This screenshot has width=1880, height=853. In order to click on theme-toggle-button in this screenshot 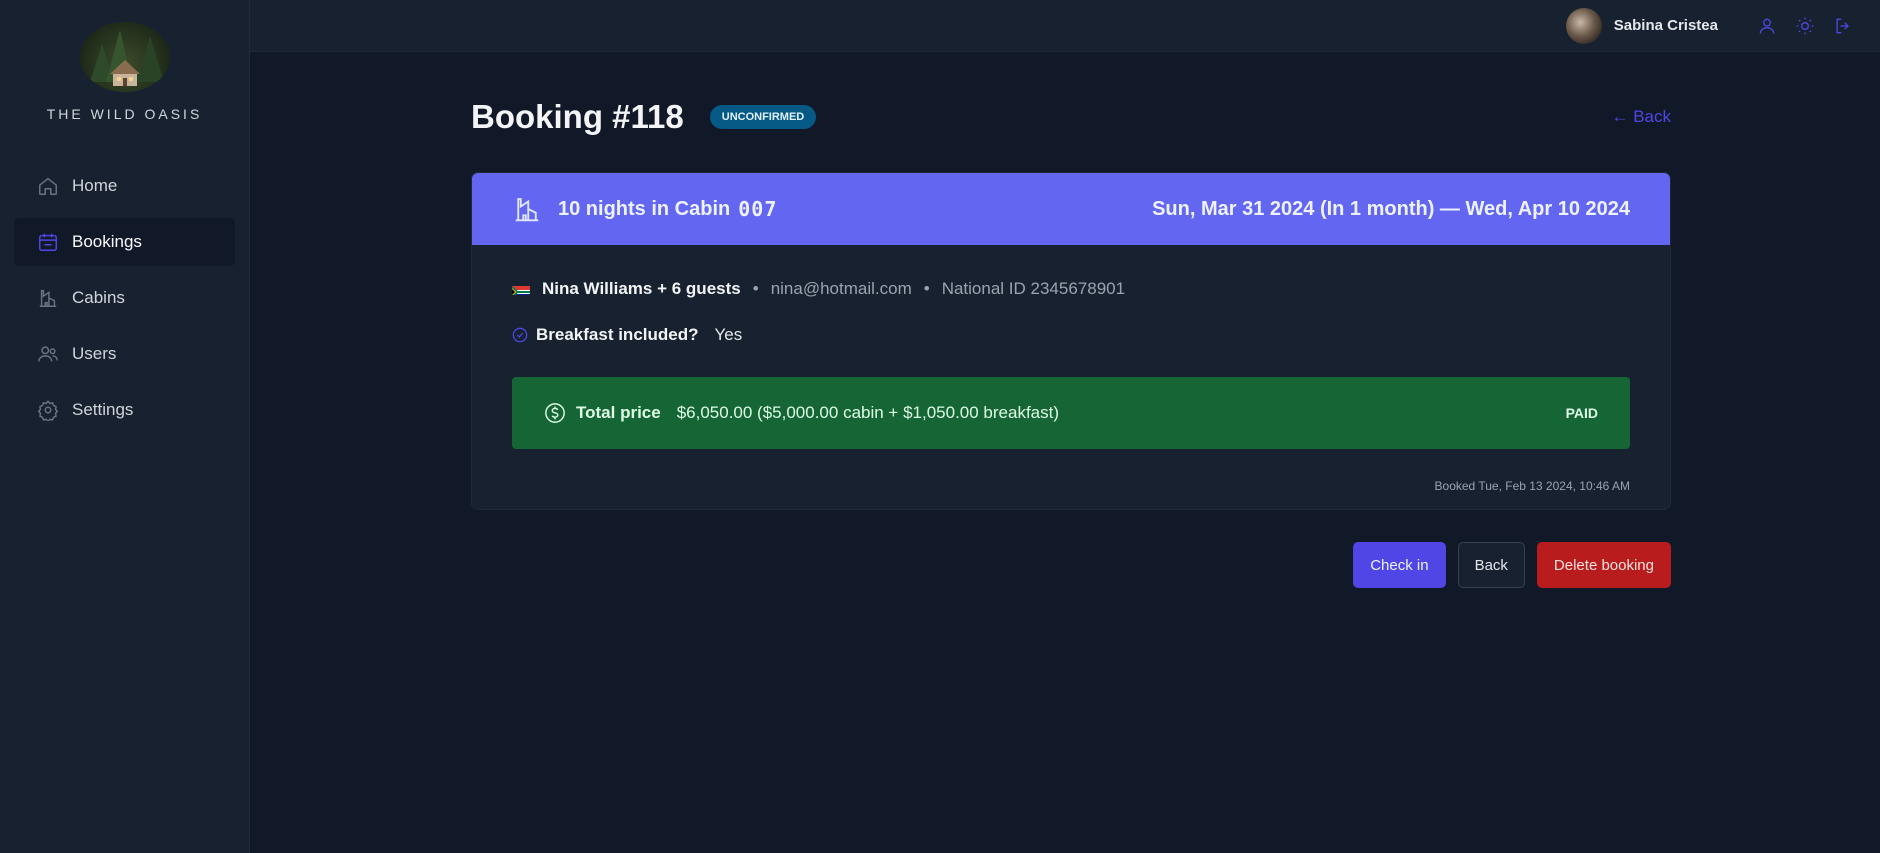, I will do `click(1805, 26)`.